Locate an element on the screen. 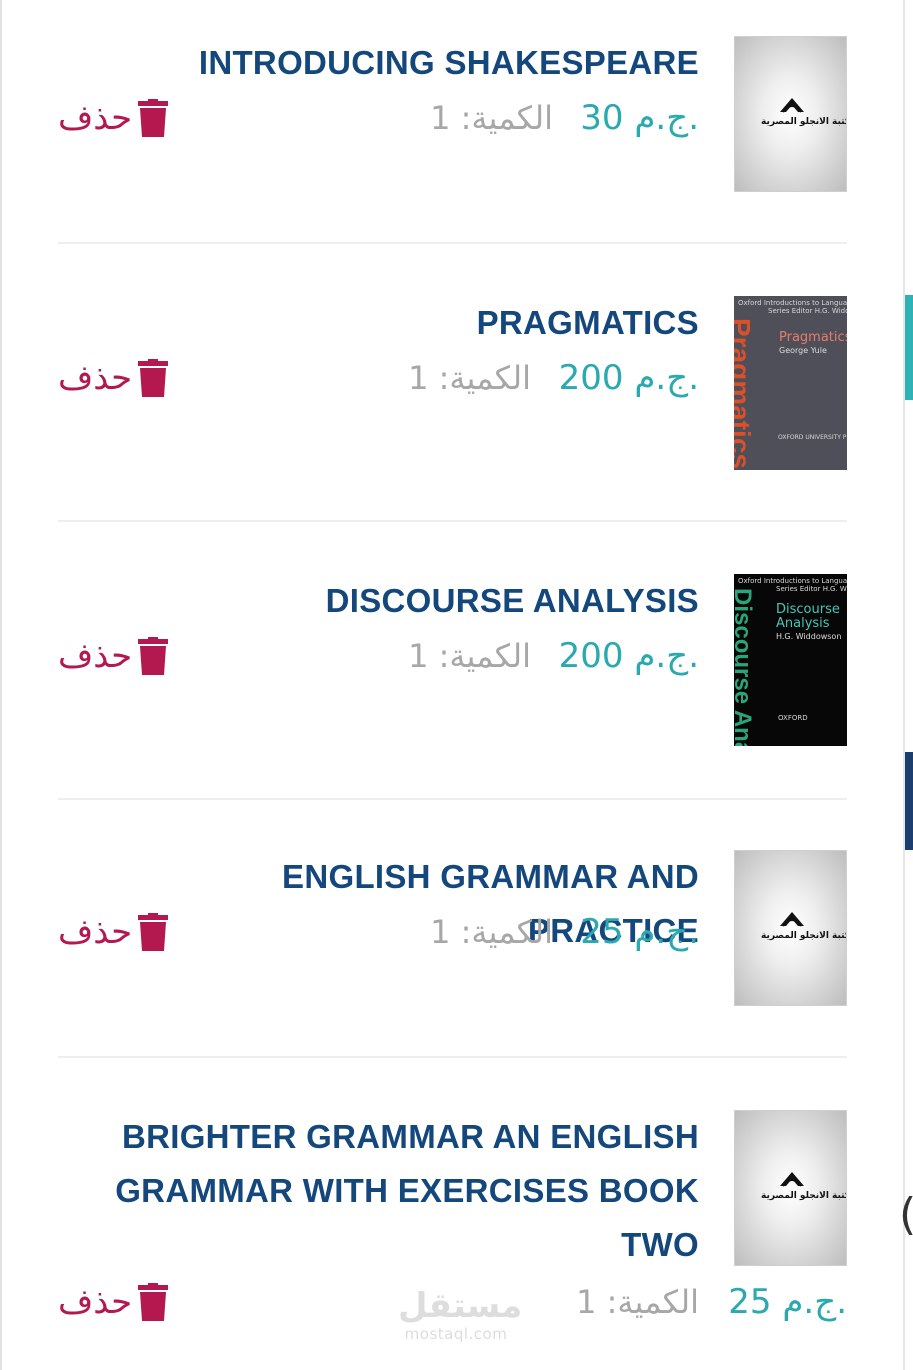  item-title: PRAGMATICS is located at coordinates (419, 323).